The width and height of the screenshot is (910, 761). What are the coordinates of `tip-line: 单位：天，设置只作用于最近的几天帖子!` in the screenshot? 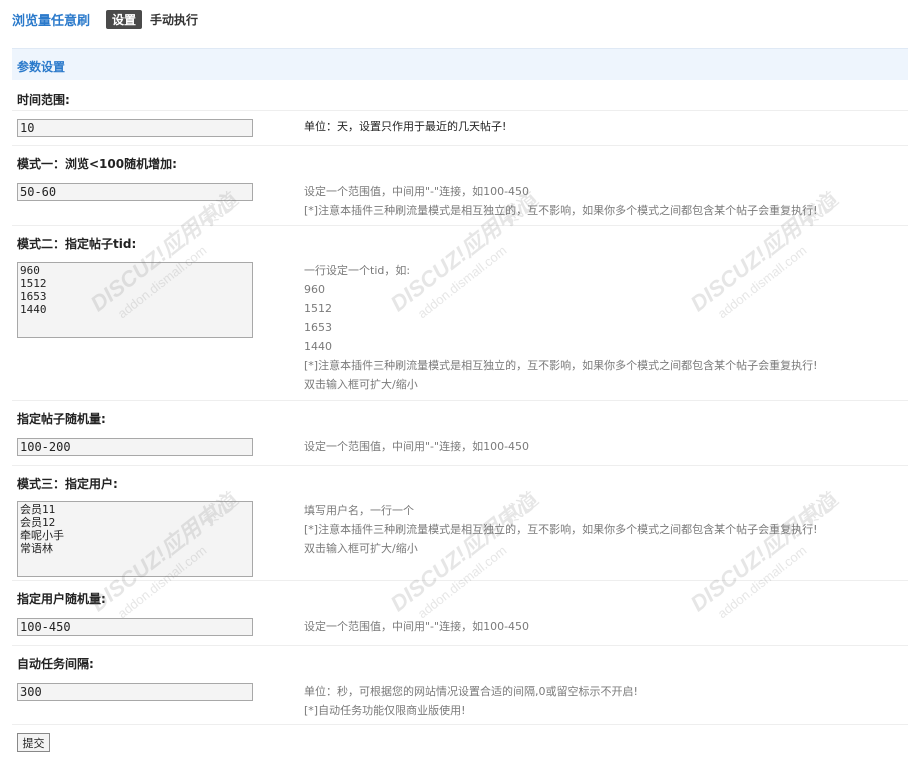 It's located at (405, 126).